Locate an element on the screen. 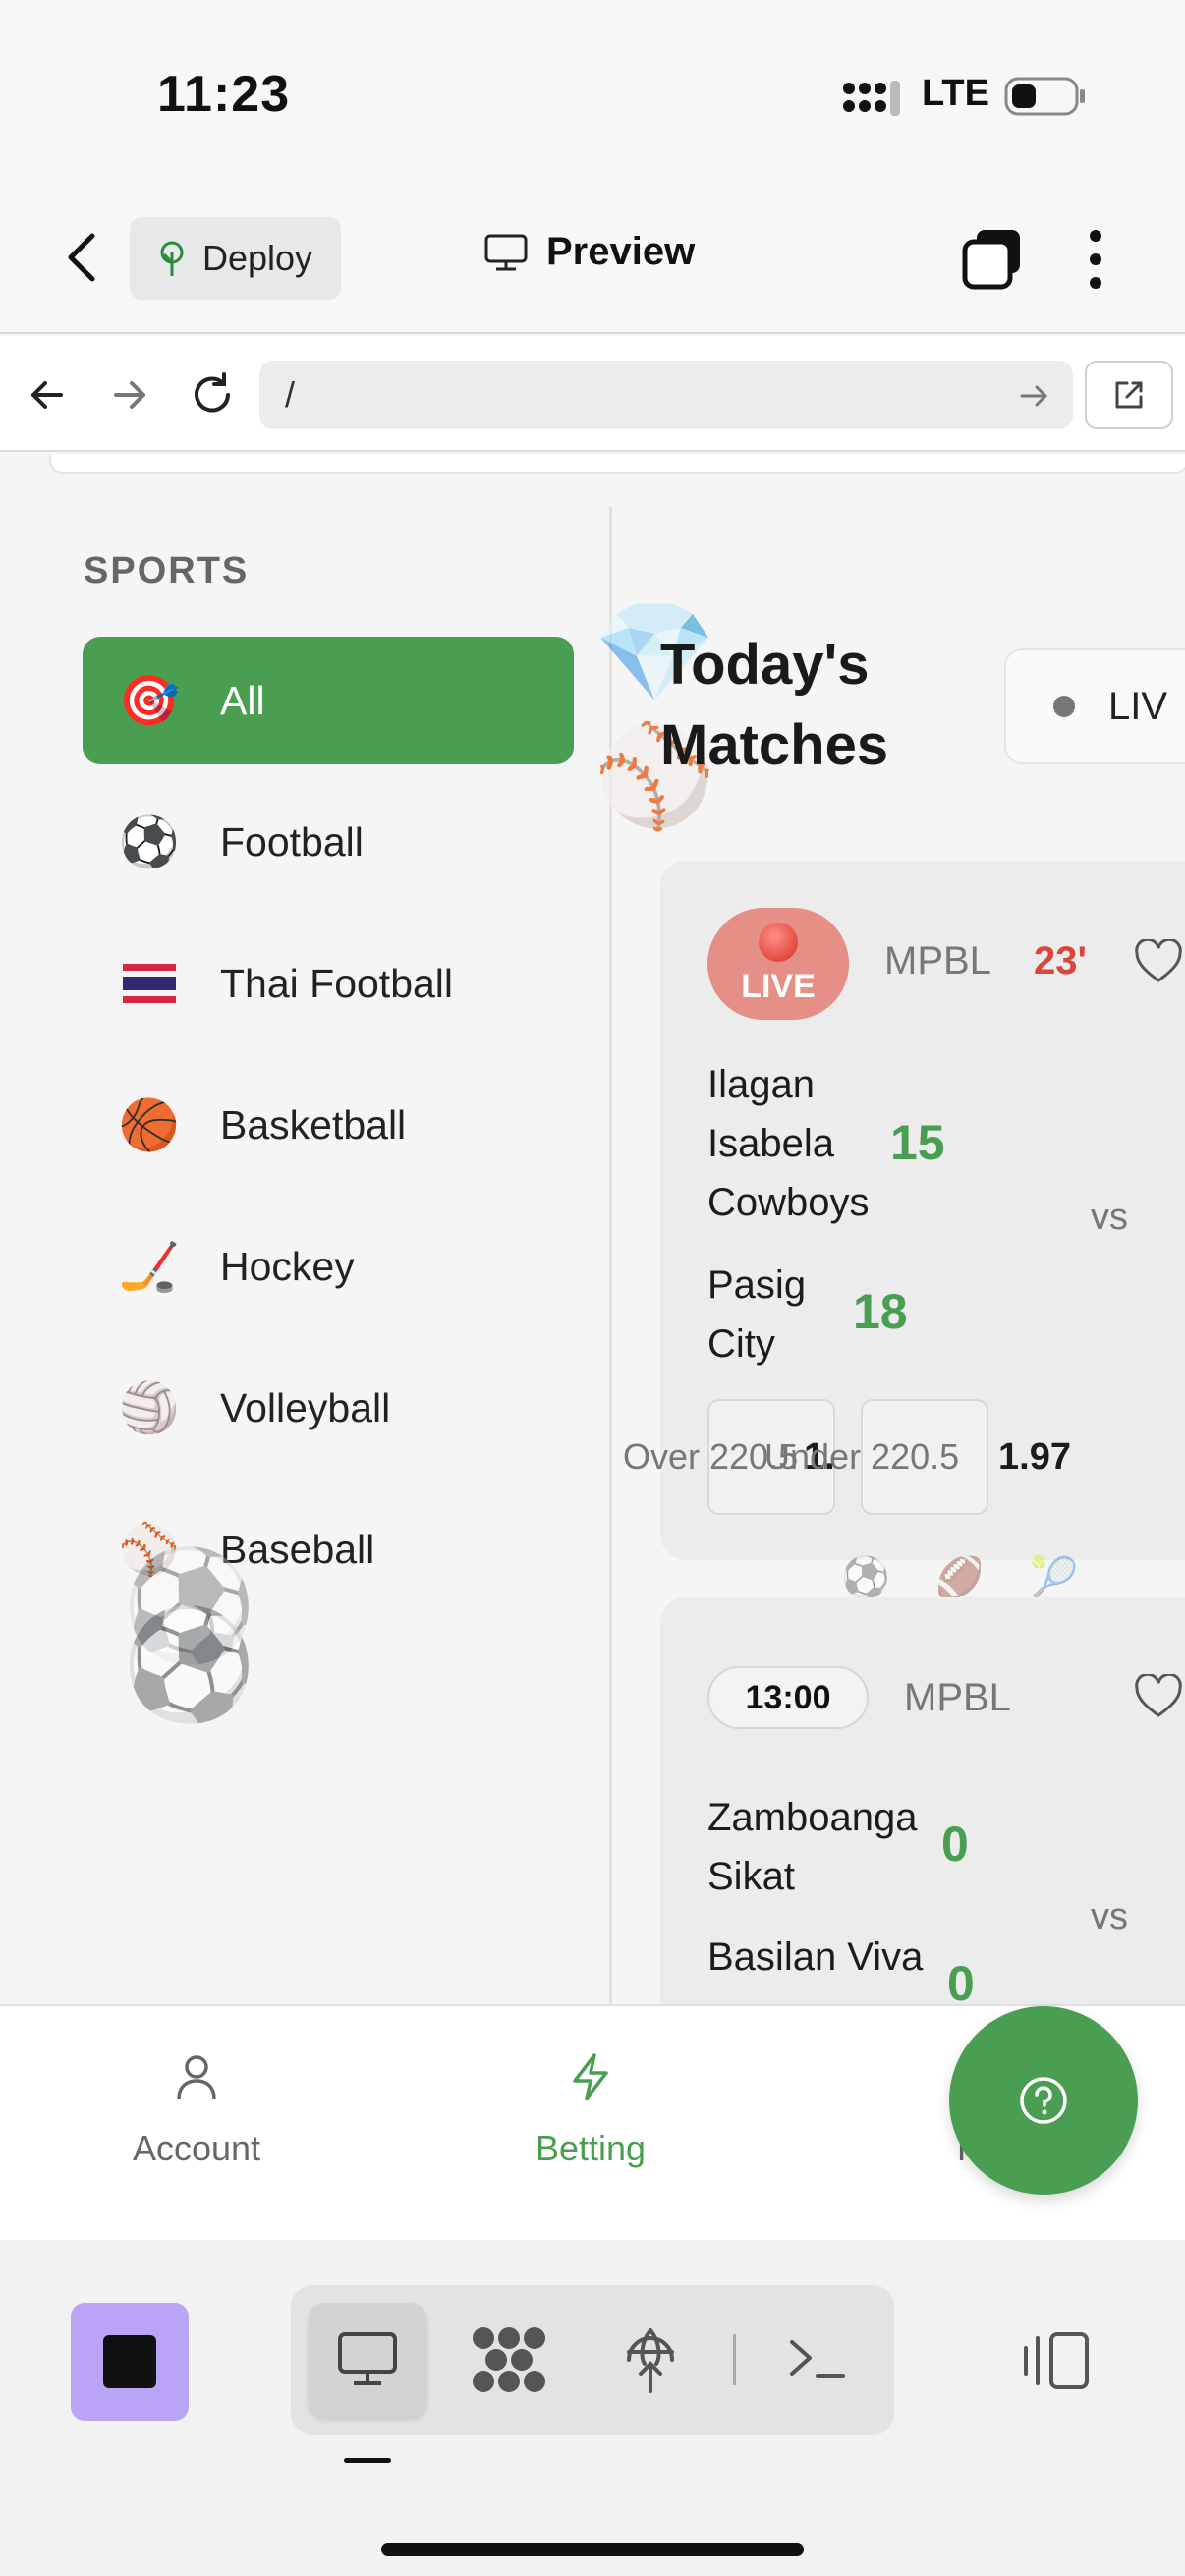  team-name-line: Pasig is located at coordinates (757, 1285).